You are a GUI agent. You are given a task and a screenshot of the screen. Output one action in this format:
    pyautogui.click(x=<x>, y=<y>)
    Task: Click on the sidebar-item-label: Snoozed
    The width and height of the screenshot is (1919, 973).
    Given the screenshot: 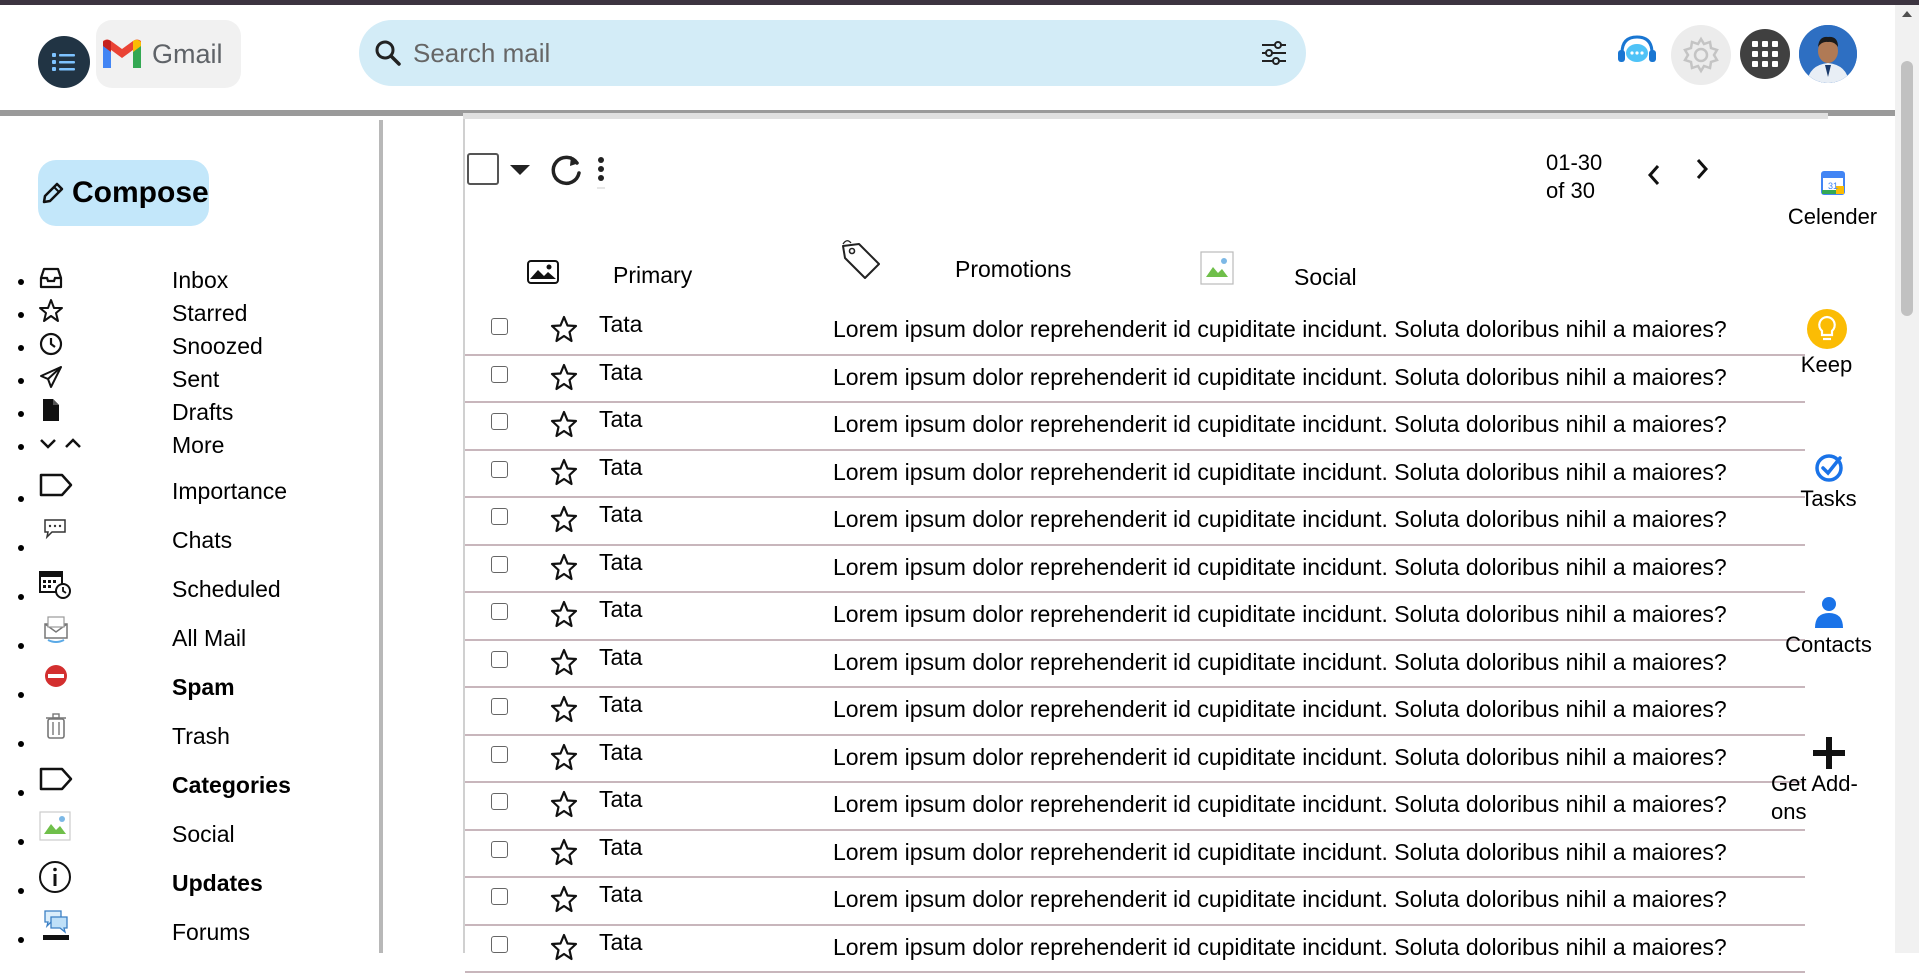 What is the action you would take?
    pyautogui.click(x=217, y=346)
    